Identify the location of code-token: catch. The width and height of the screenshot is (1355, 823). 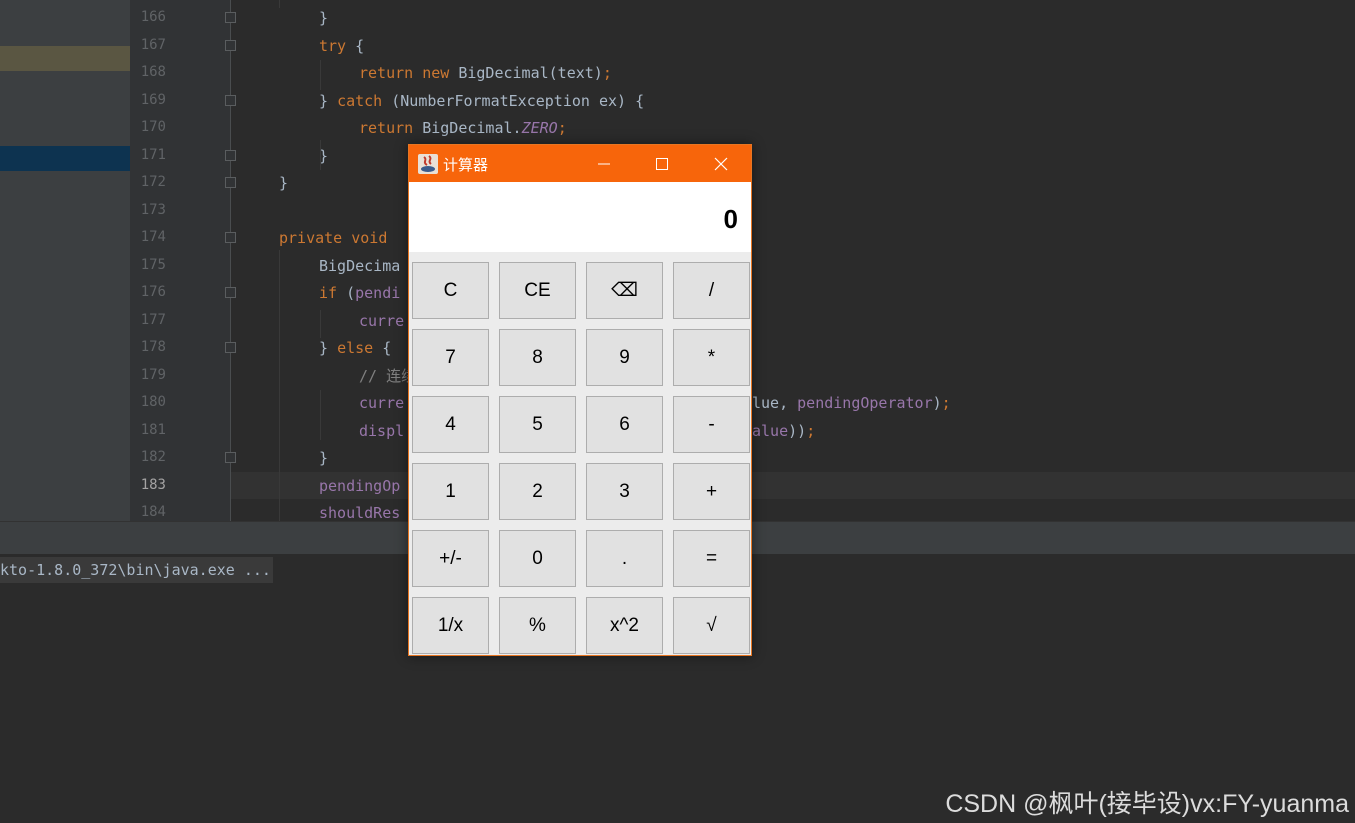
(360, 100).